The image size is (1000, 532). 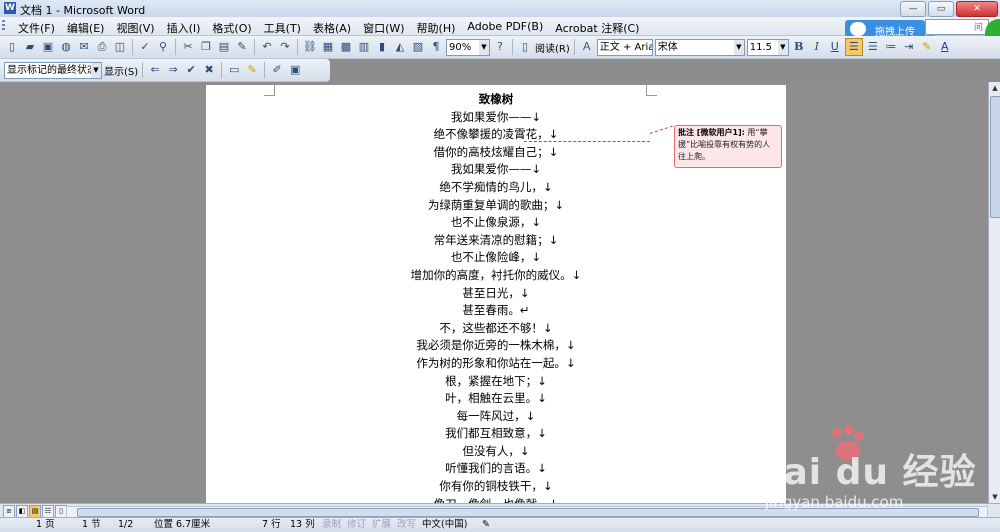 What do you see at coordinates (277, 70) in the screenshot?
I see `track-changes-icon: ✐` at bounding box center [277, 70].